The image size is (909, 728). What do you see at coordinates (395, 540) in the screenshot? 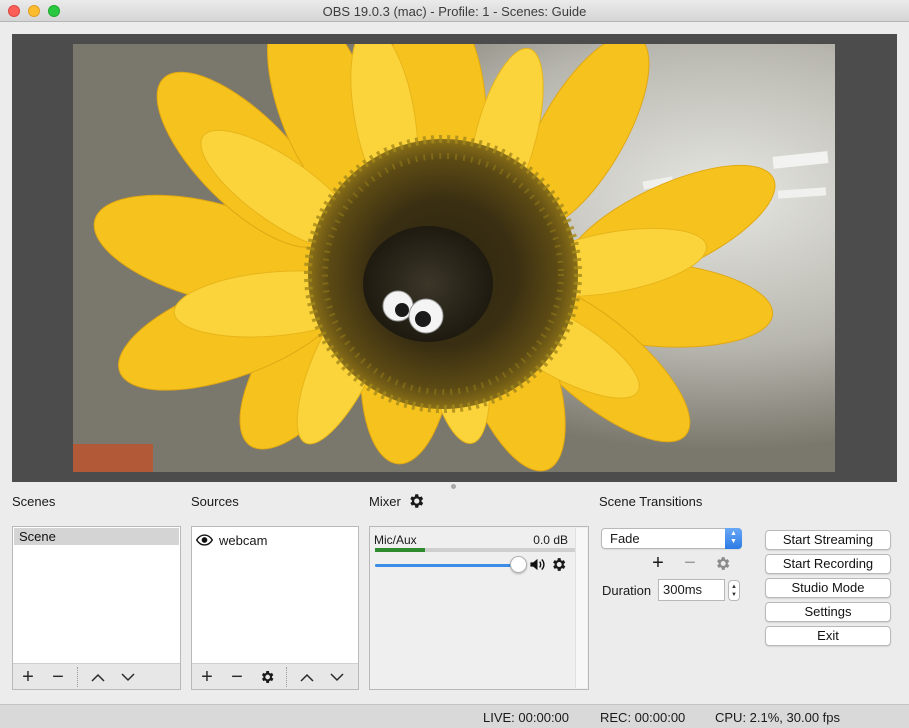
I see `mixer-channel-name: Mic/Aux` at bounding box center [395, 540].